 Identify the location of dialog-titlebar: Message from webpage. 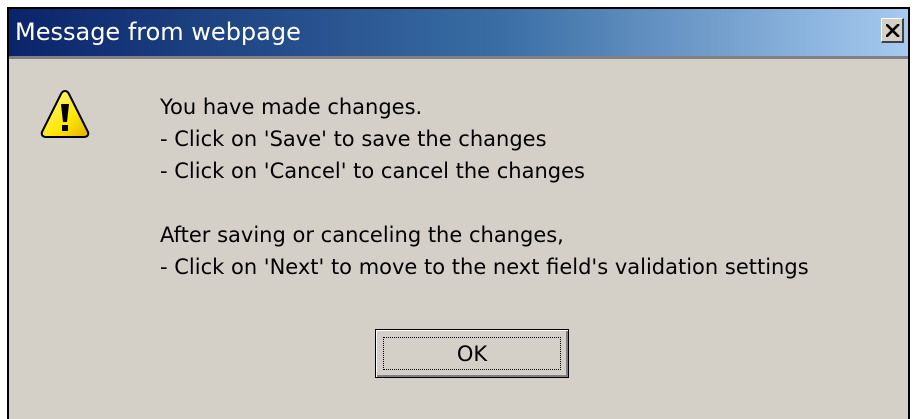
(458, 32).